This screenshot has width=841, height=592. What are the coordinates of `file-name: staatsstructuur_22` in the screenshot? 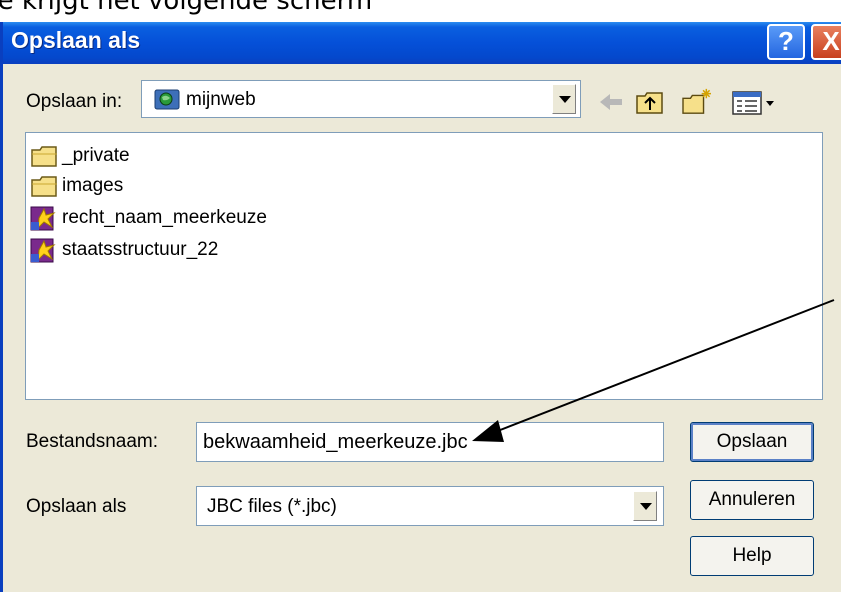 It's located at (140, 249).